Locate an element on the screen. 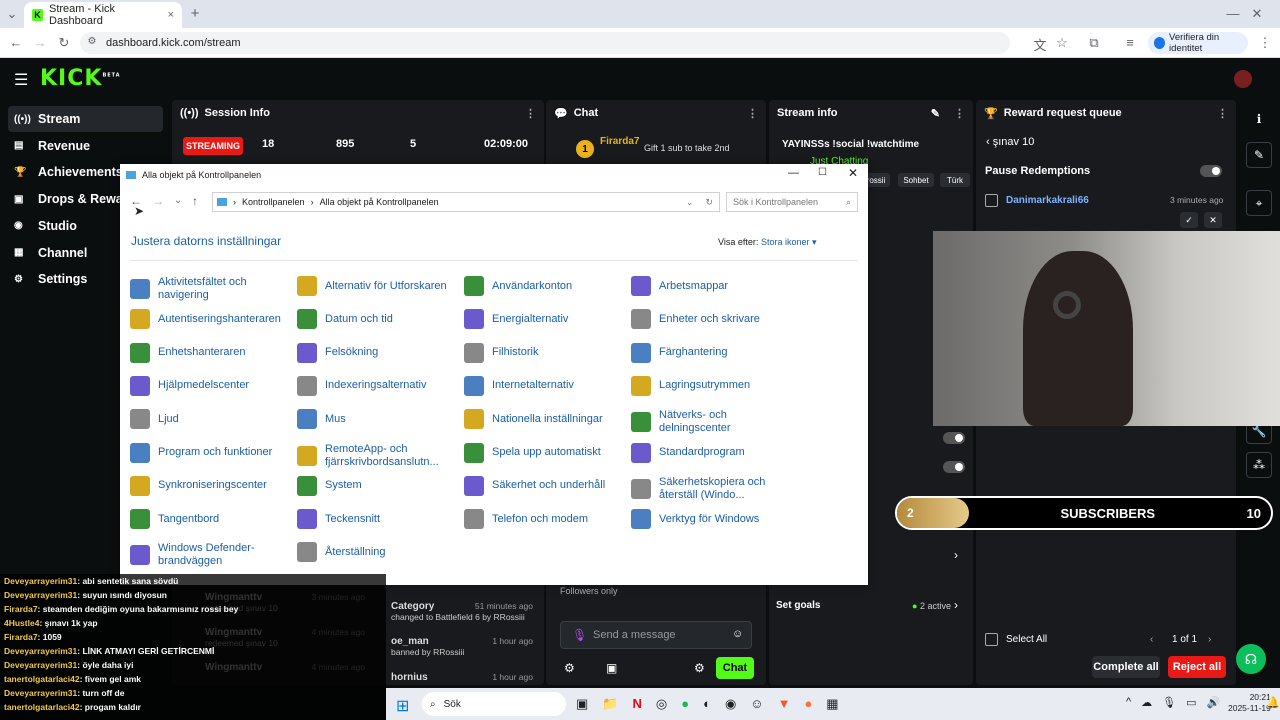 The width and height of the screenshot is (1280, 720). chrome-icon: ◎ is located at coordinates (661, 704).